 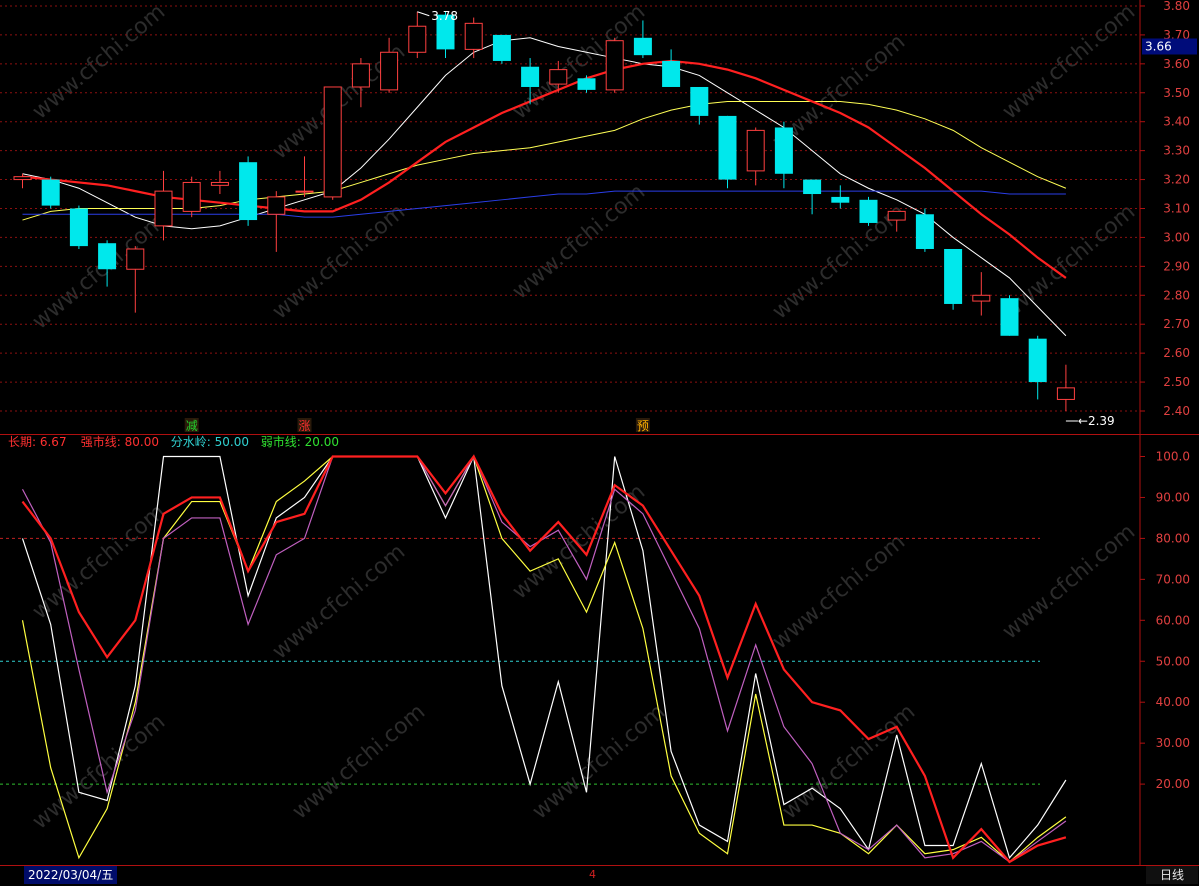 I want to click on legend-item: 分水岭: 50.00, so click(x=210, y=442).